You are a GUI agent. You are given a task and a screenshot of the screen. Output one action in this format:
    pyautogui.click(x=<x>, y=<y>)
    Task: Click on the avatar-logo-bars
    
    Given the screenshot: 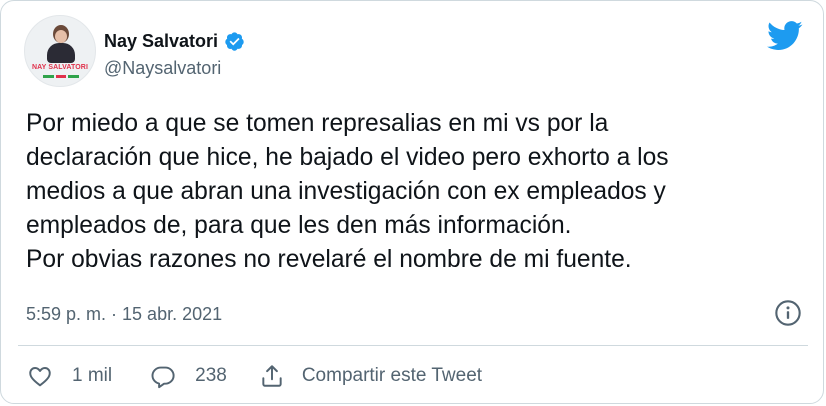 What is the action you would take?
    pyautogui.click(x=61, y=77)
    